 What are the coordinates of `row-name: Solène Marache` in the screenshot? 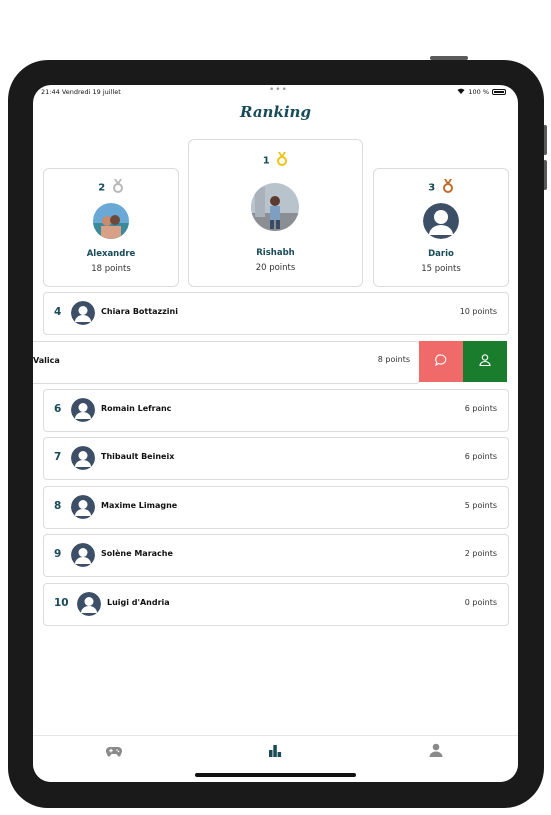 It's located at (137, 553).